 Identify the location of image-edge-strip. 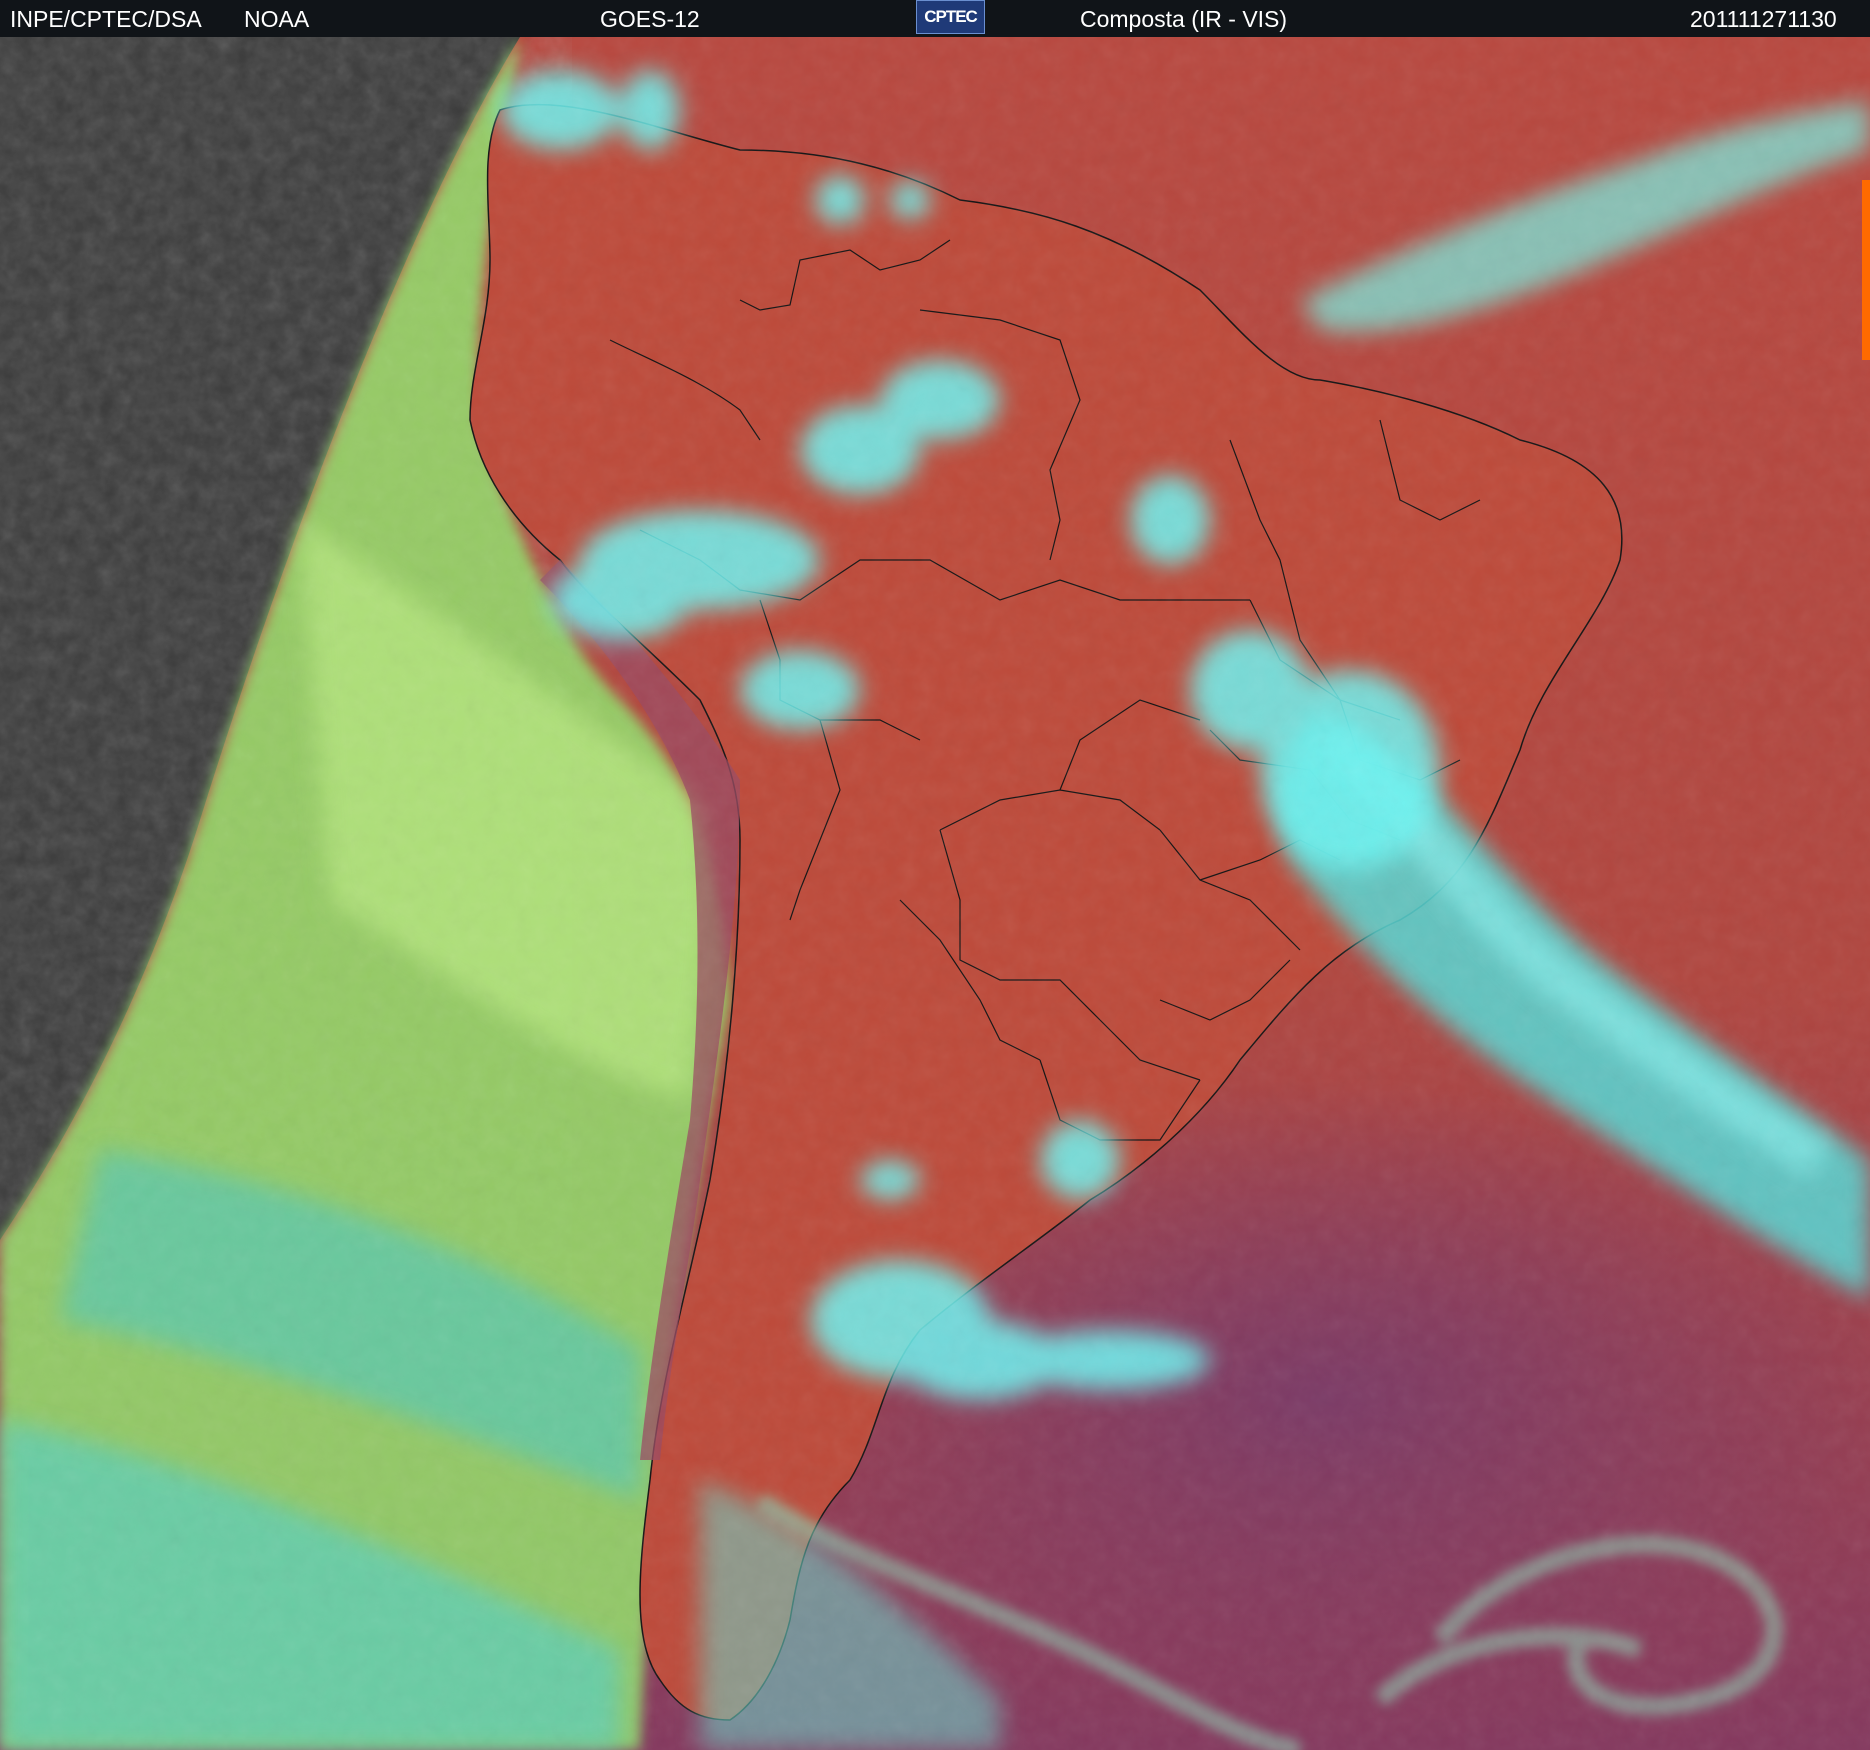
(1866, 270).